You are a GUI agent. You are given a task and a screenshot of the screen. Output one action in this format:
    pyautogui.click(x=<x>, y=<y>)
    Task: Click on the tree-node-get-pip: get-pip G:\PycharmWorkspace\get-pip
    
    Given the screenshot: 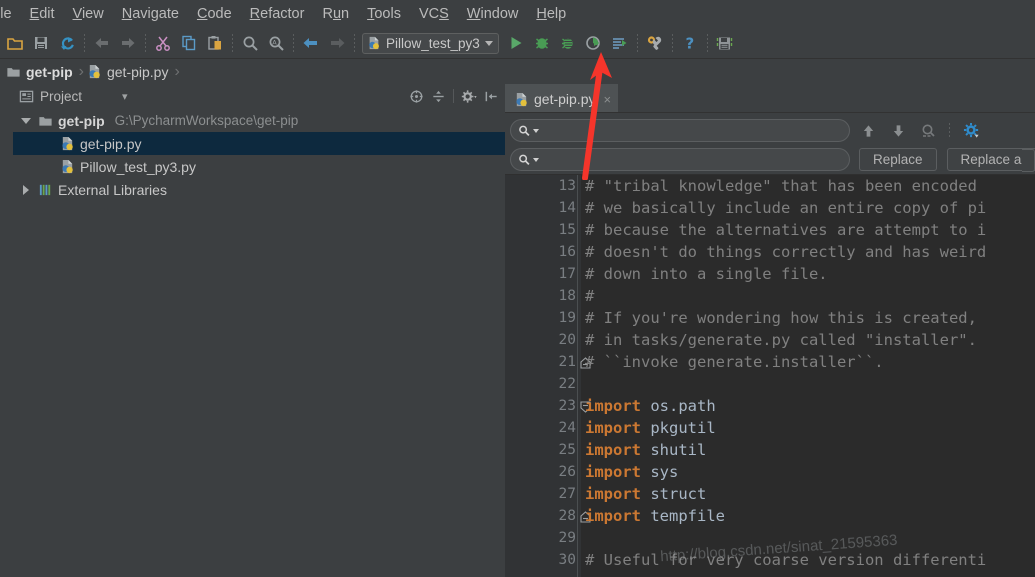 What is the action you would take?
    pyautogui.click(x=259, y=120)
    